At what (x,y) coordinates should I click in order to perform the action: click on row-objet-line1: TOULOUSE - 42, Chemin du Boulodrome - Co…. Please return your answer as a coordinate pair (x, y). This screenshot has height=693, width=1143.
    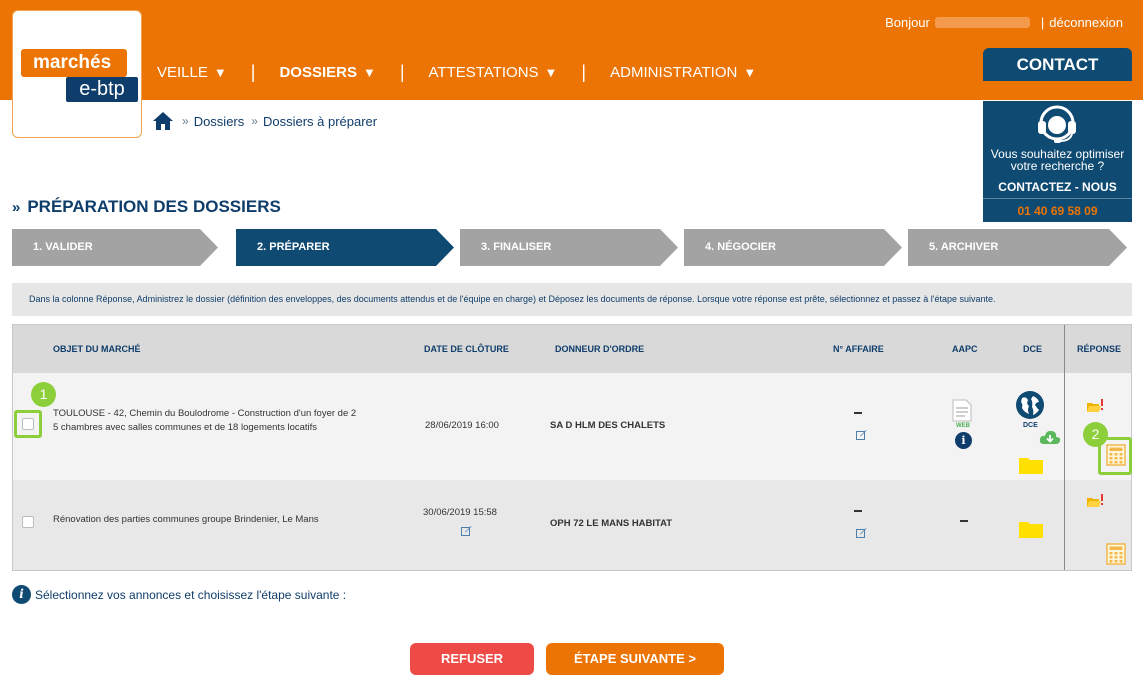
    Looking at the image, I should click on (205, 413).